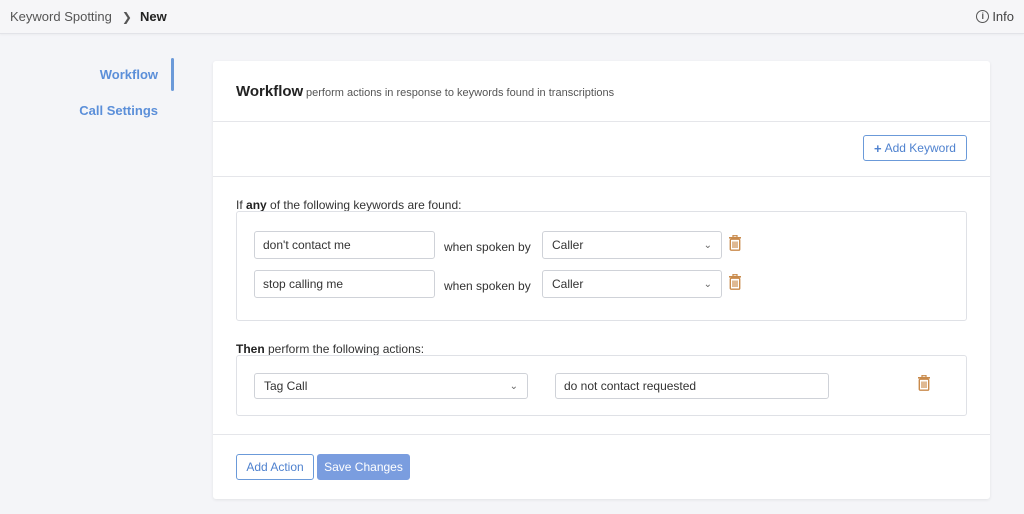 The width and height of the screenshot is (1024, 514). I want to click on keywords-label-pre: If, so click(241, 205).